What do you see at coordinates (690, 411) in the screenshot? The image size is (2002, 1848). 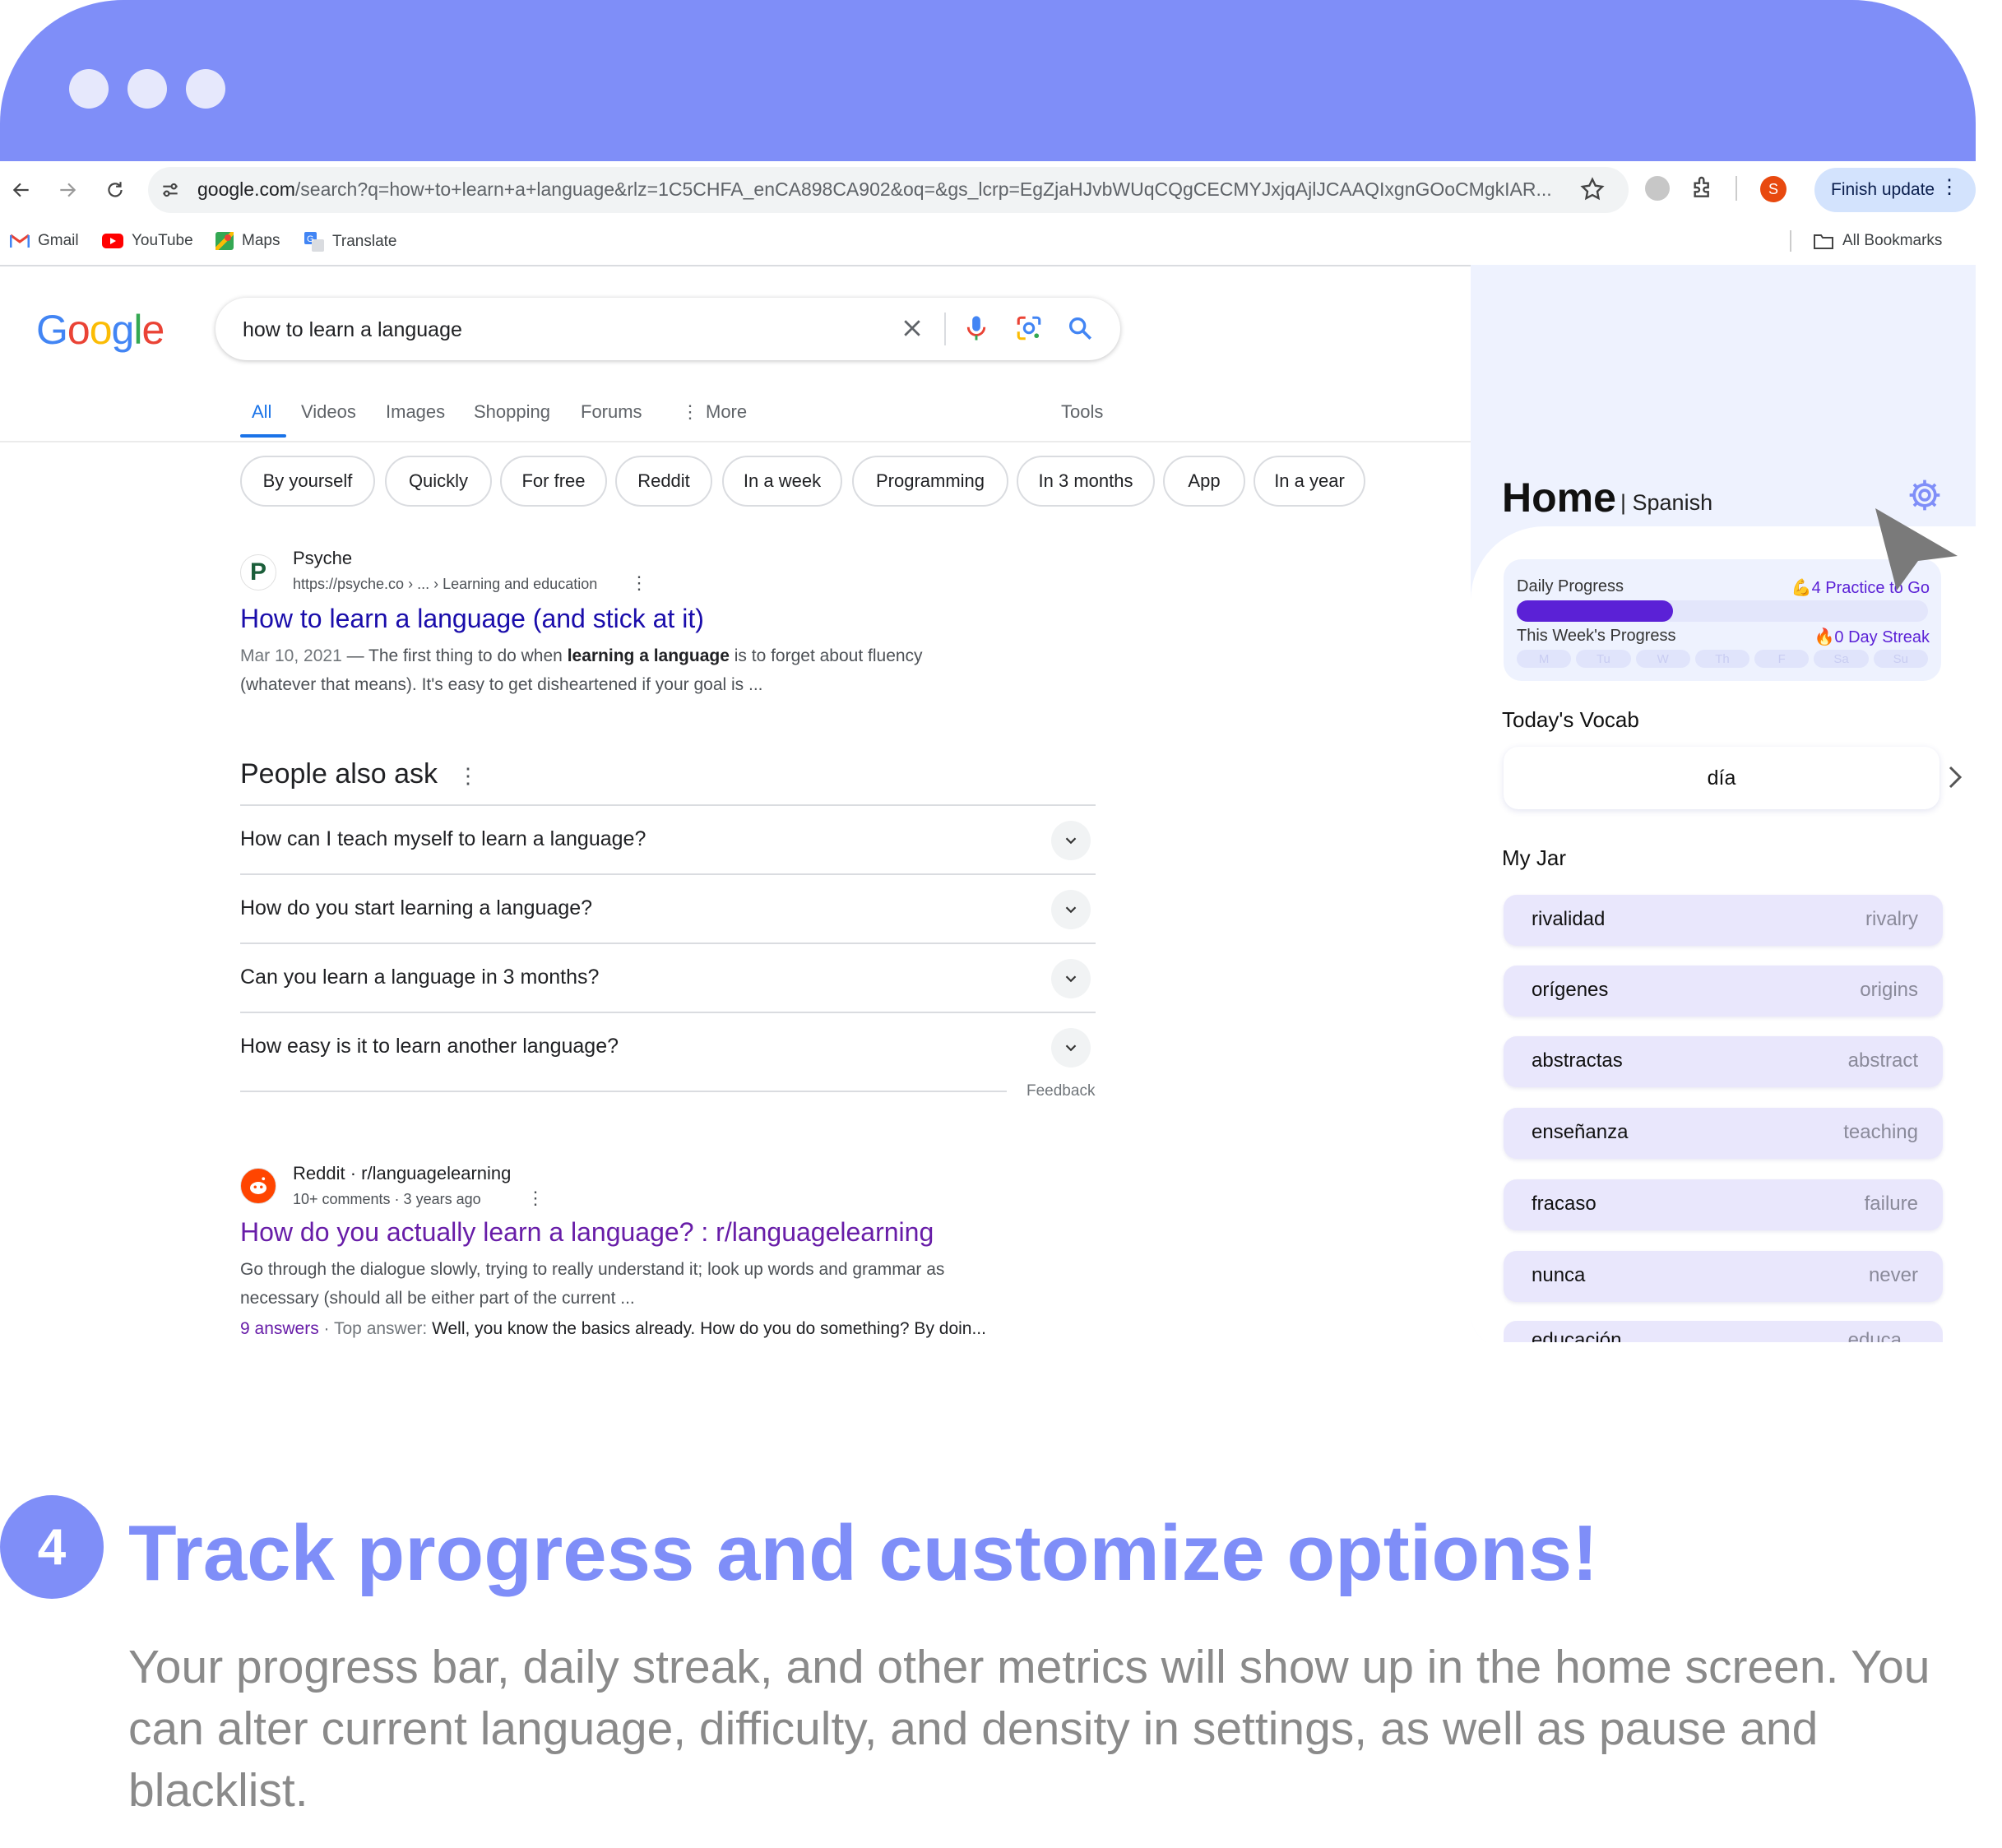 I see `more-vert-icon: ⋮` at bounding box center [690, 411].